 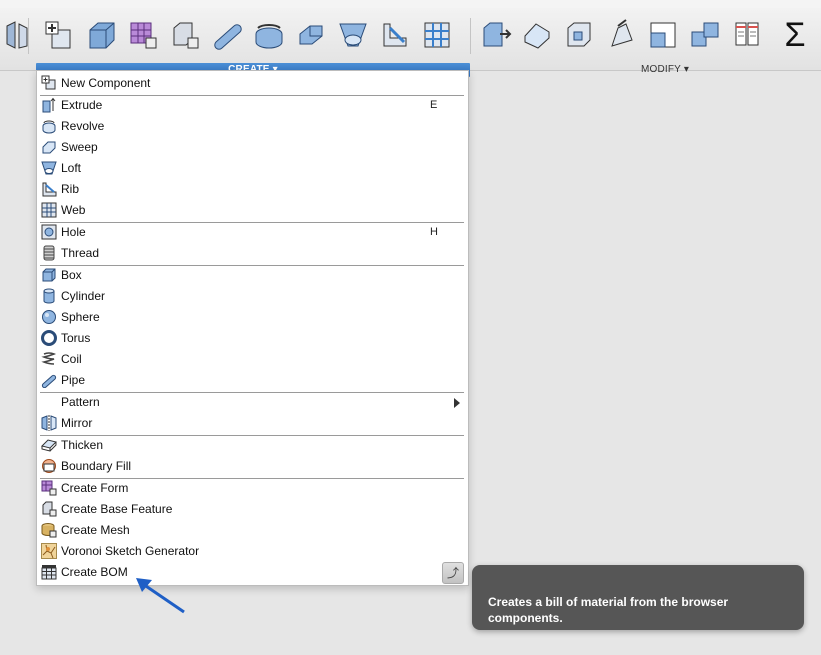 I want to click on menu-item-label: Voronoi Sketch Generator, so click(x=130, y=551).